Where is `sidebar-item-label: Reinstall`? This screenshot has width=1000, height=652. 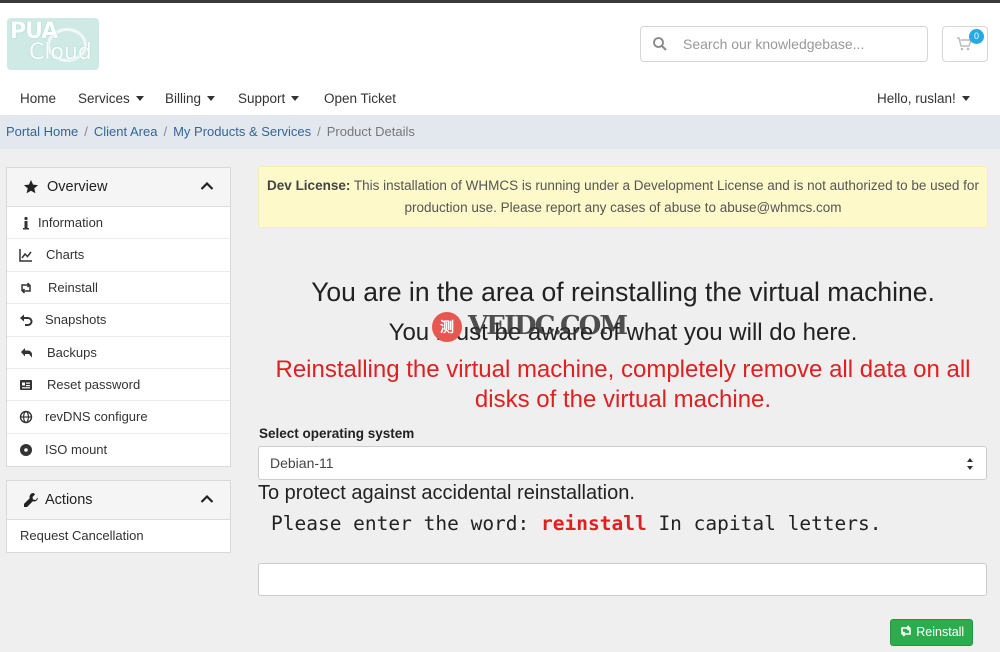 sidebar-item-label: Reinstall is located at coordinates (73, 287).